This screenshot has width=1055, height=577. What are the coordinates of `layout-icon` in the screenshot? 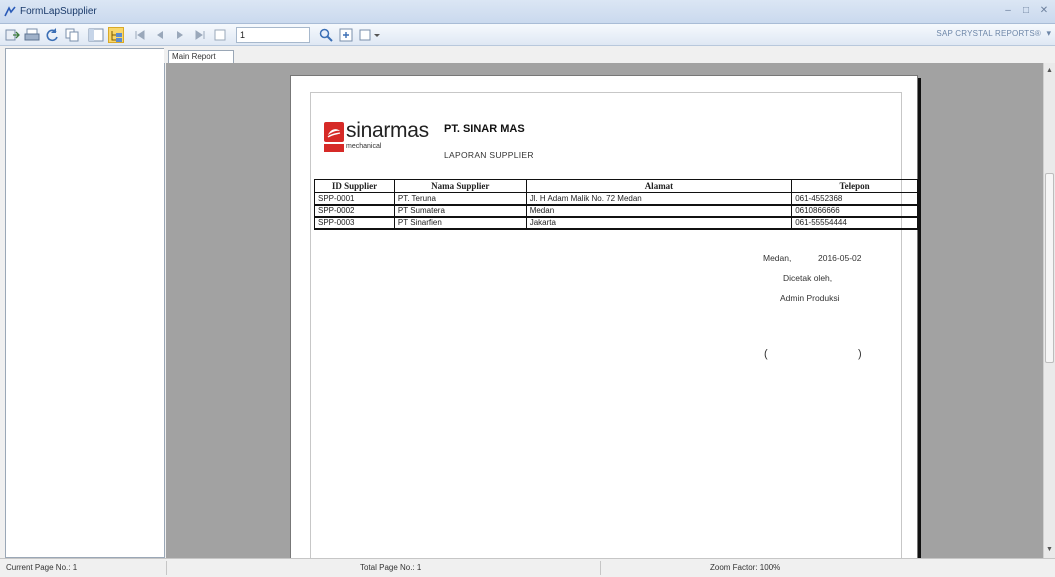 It's located at (370, 35).